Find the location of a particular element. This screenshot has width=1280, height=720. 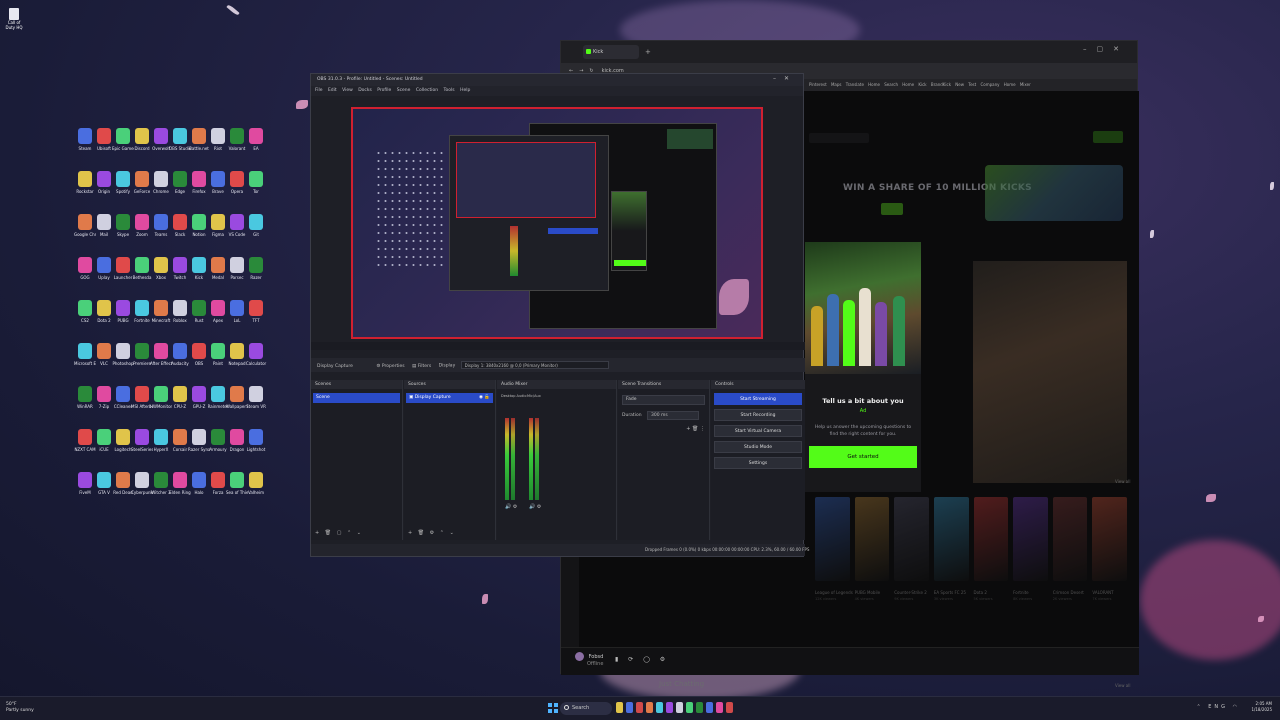

user-card: Fobsd Offline is located at coordinates (589, 659).